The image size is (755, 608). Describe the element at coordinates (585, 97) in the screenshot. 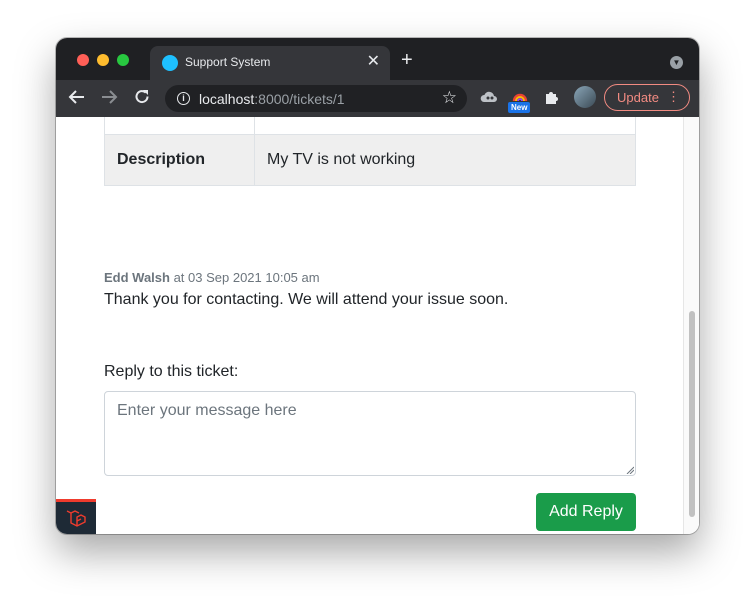

I see `avatar` at that location.